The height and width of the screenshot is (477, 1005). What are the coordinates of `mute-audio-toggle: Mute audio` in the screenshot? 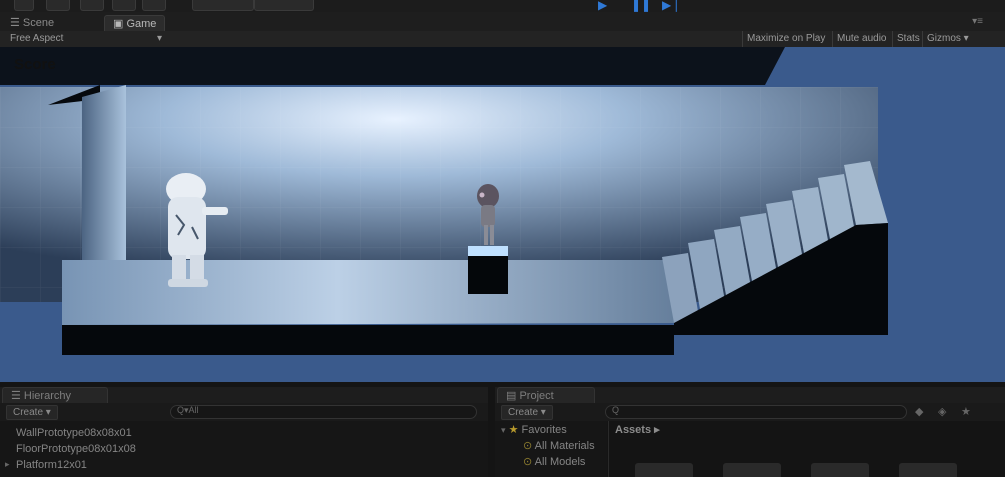 It's located at (861, 39).